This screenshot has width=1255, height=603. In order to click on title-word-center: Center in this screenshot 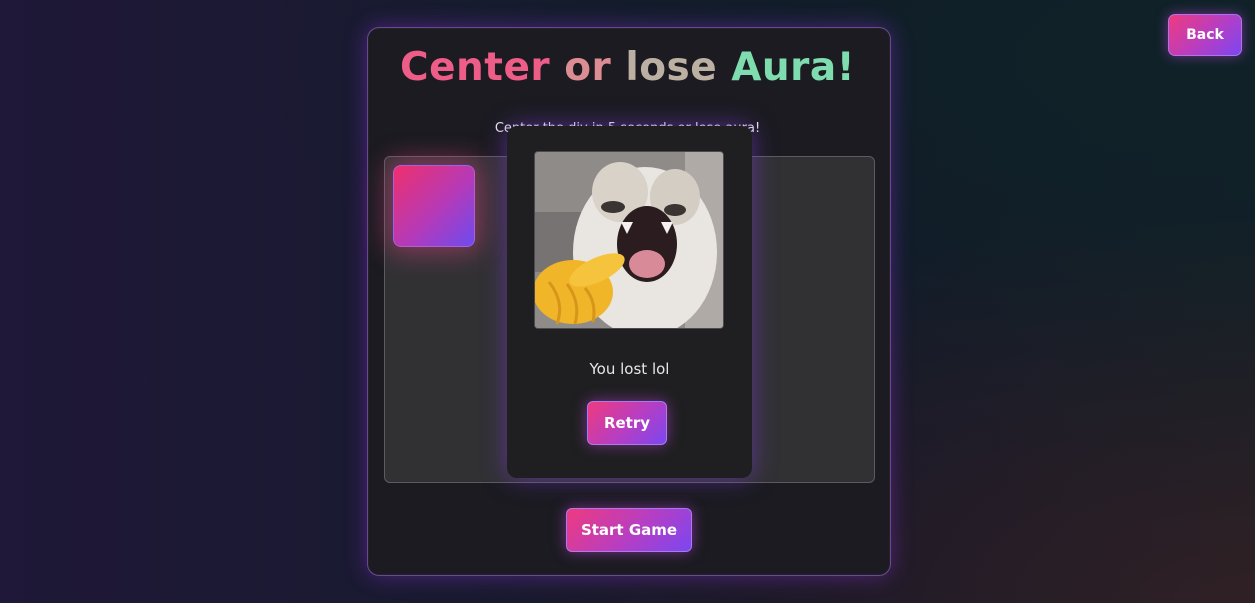, I will do `click(475, 67)`.